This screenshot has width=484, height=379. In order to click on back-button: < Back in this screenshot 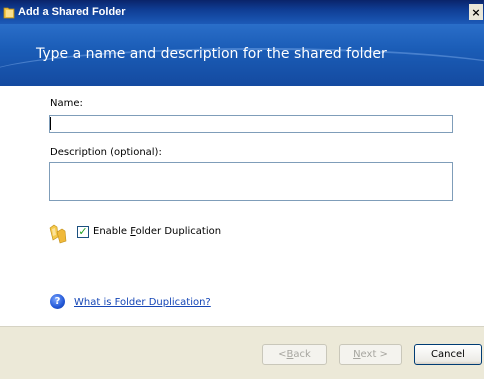, I will do `click(294, 354)`.